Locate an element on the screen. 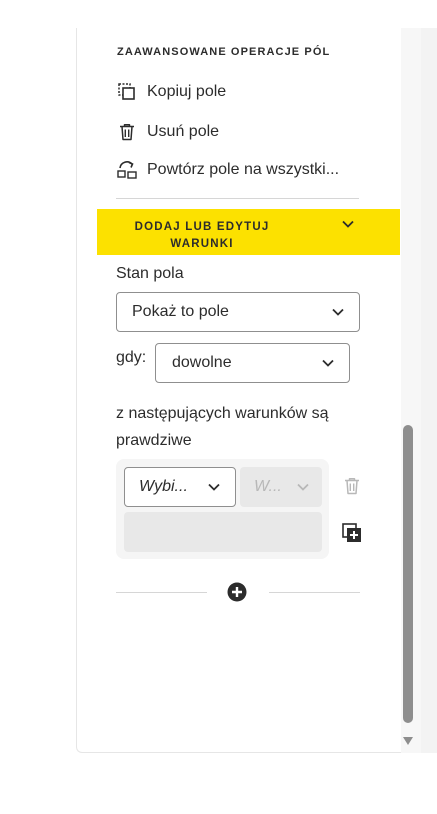  add-condition-divider-left is located at coordinates (161, 592).